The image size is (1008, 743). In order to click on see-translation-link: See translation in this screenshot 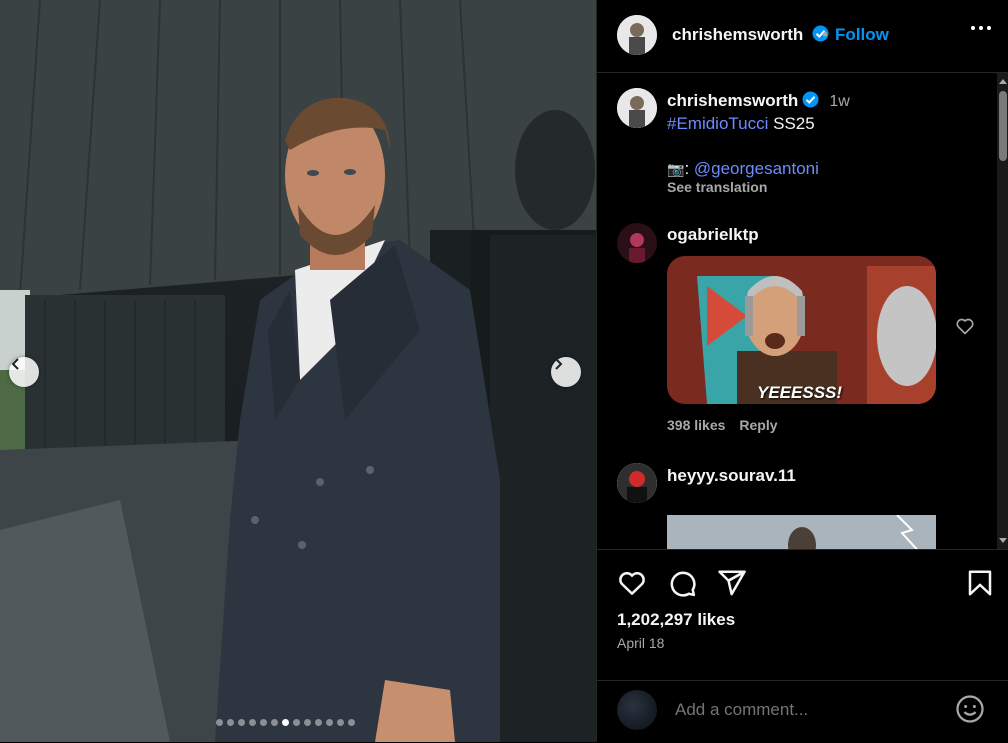, I will do `click(717, 187)`.